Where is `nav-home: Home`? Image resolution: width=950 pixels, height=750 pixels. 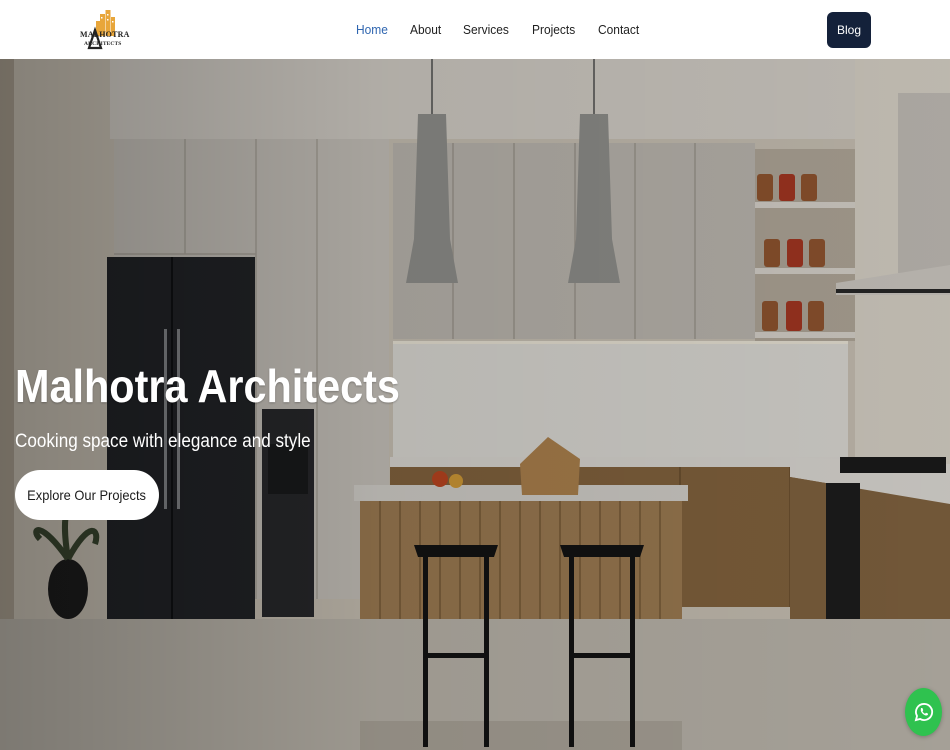
nav-home: Home is located at coordinates (372, 29).